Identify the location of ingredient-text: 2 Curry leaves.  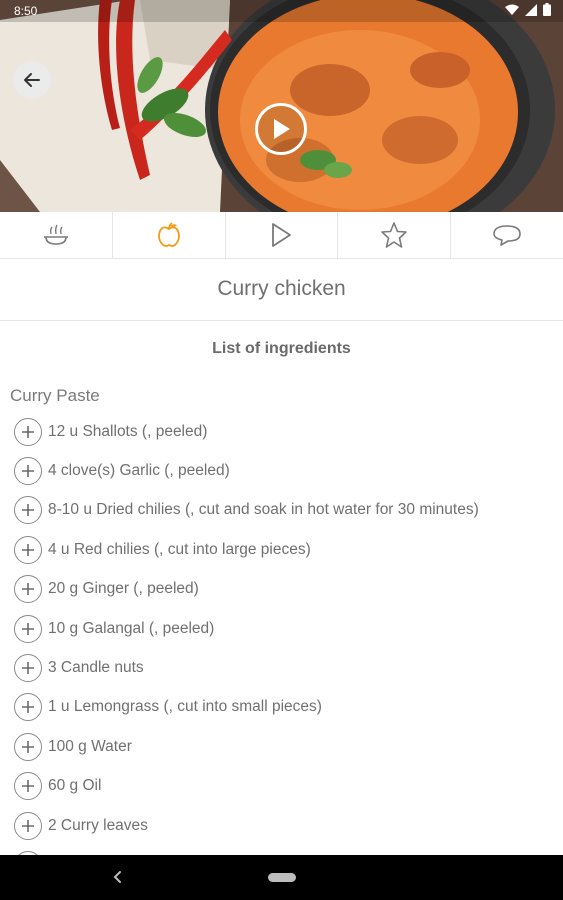
(98, 825).